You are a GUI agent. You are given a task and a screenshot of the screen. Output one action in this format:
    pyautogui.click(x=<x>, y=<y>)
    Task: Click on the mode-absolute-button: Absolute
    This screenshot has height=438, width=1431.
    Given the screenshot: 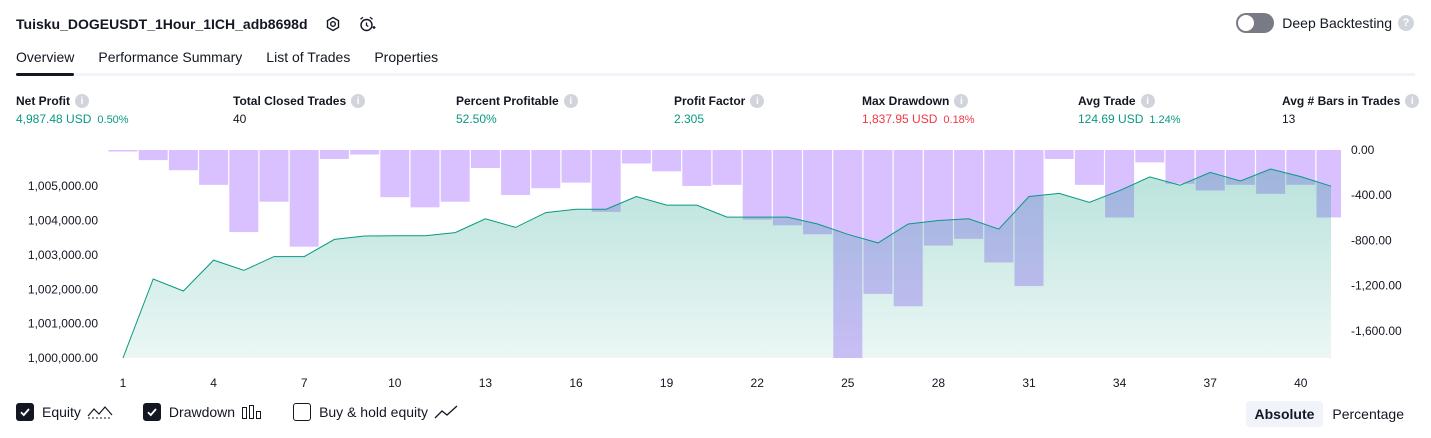 What is the action you would take?
    pyautogui.click(x=1284, y=414)
    